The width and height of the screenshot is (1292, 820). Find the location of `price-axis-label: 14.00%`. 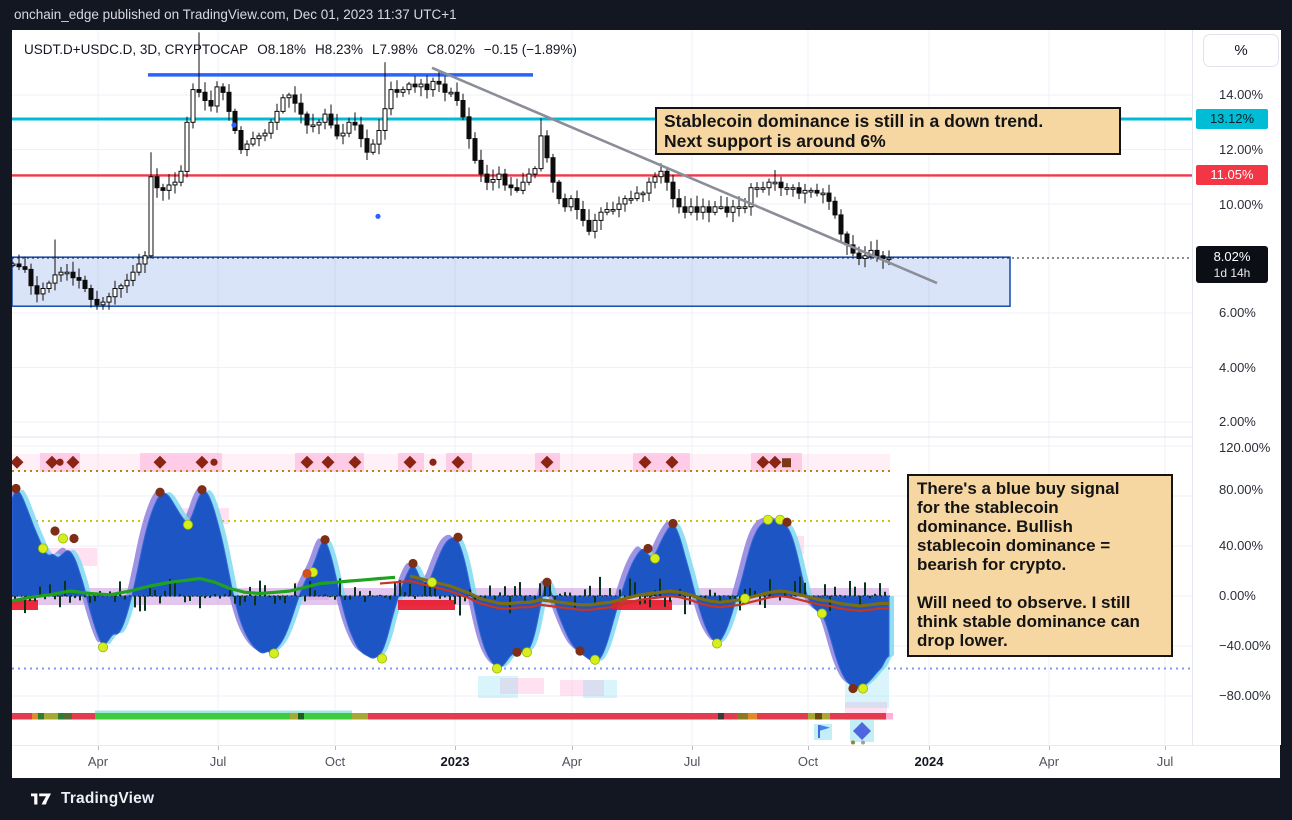

price-axis-label: 14.00% is located at coordinates (1241, 94).